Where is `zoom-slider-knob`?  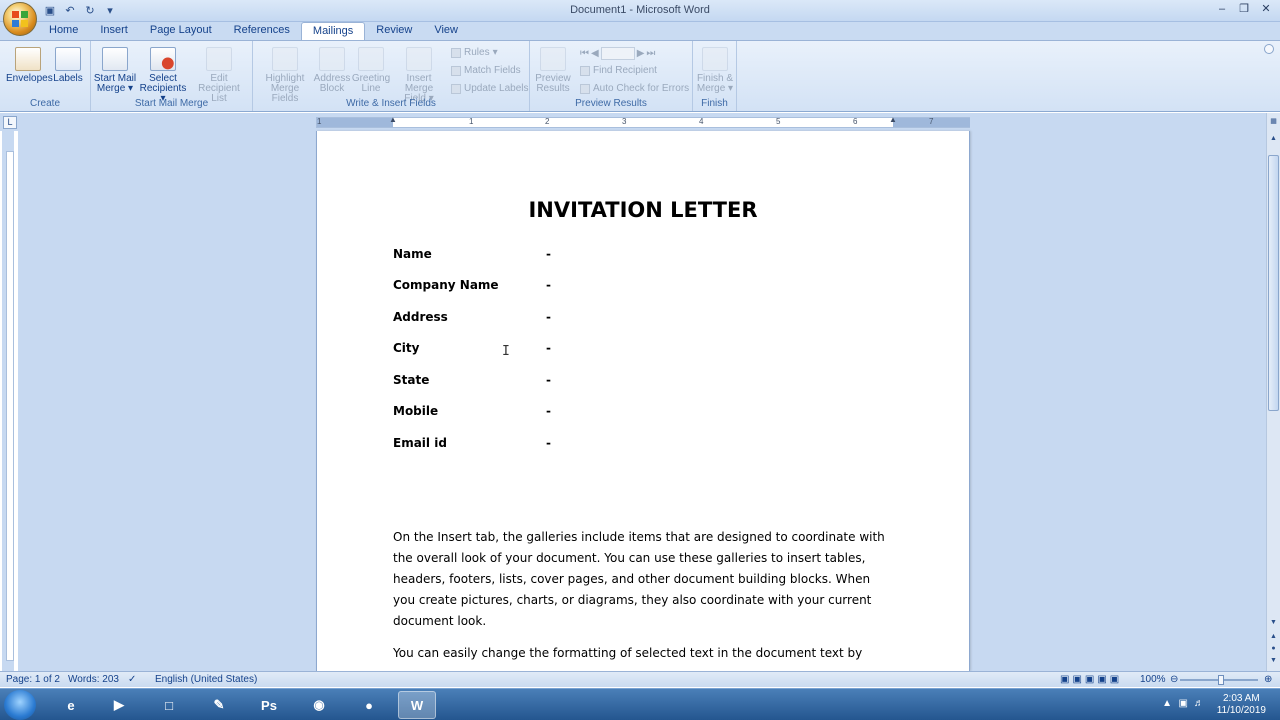
zoom-slider-knob is located at coordinates (1221, 680).